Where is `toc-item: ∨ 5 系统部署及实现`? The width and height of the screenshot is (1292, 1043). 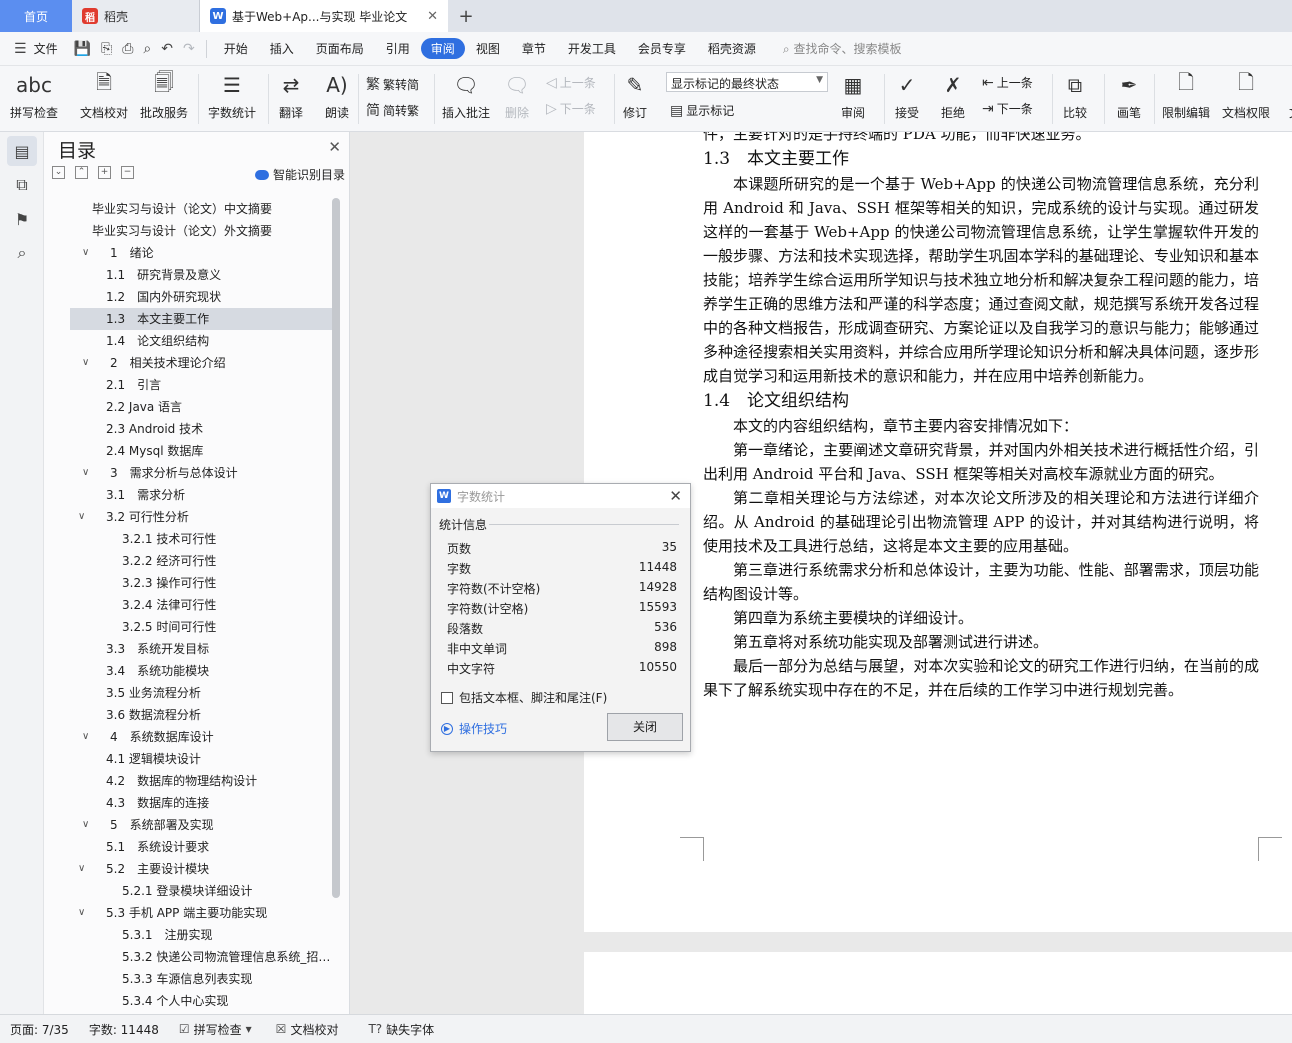 toc-item: ∨ 5 系统部署及实现 is located at coordinates (188, 825).